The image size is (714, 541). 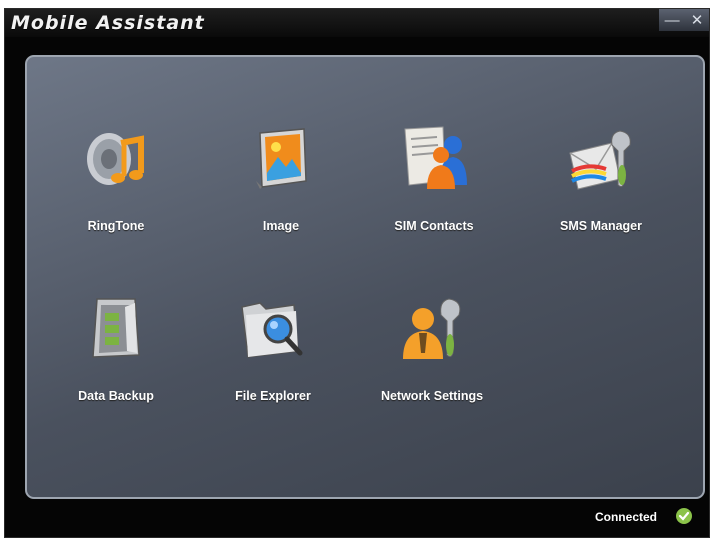 What do you see at coordinates (684, 516) in the screenshot?
I see `connected-check-icon` at bounding box center [684, 516].